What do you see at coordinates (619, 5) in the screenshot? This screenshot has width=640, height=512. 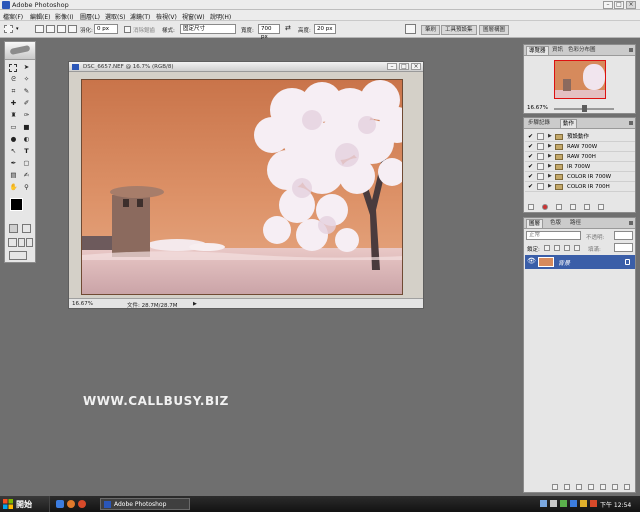 I see `maximize-button: □` at bounding box center [619, 5].